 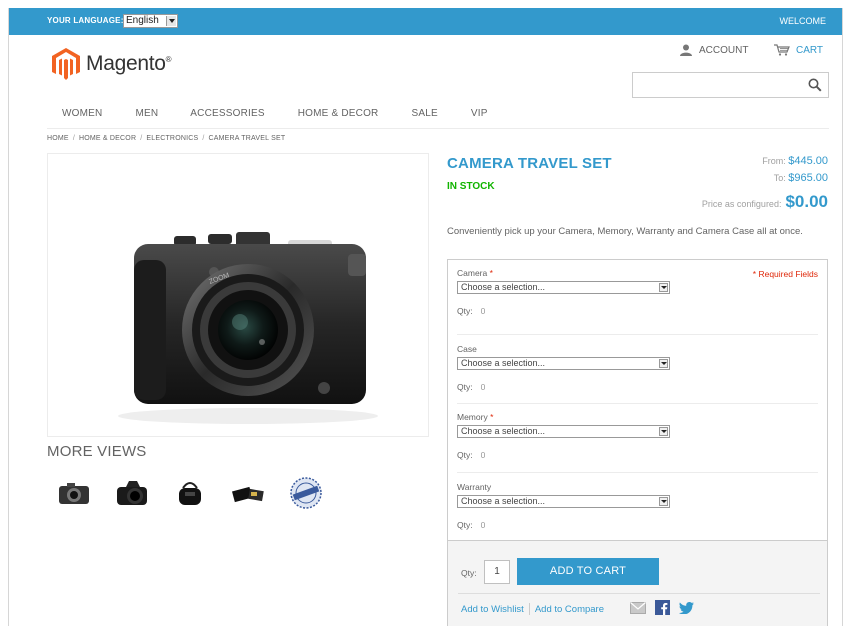 I want to click on breadcrumb-home: HOME, so click(x=58, y=138).